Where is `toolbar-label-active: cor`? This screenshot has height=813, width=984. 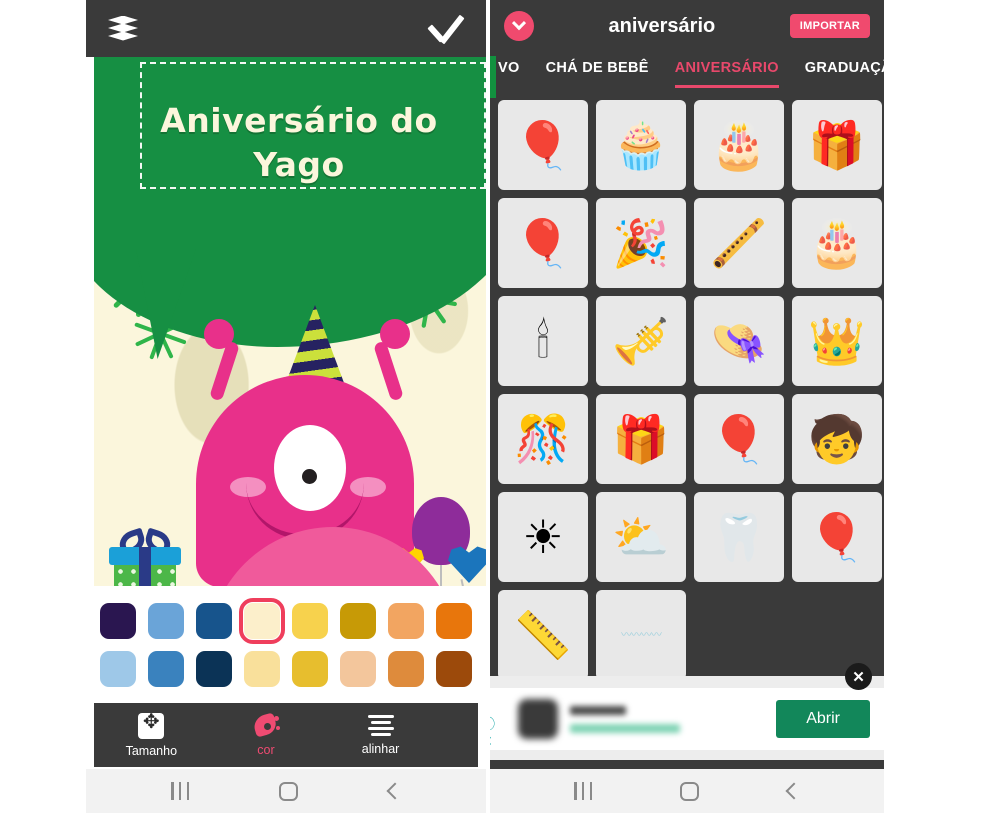
toolbar-label-active: cor is located at coordinates (266, 749).